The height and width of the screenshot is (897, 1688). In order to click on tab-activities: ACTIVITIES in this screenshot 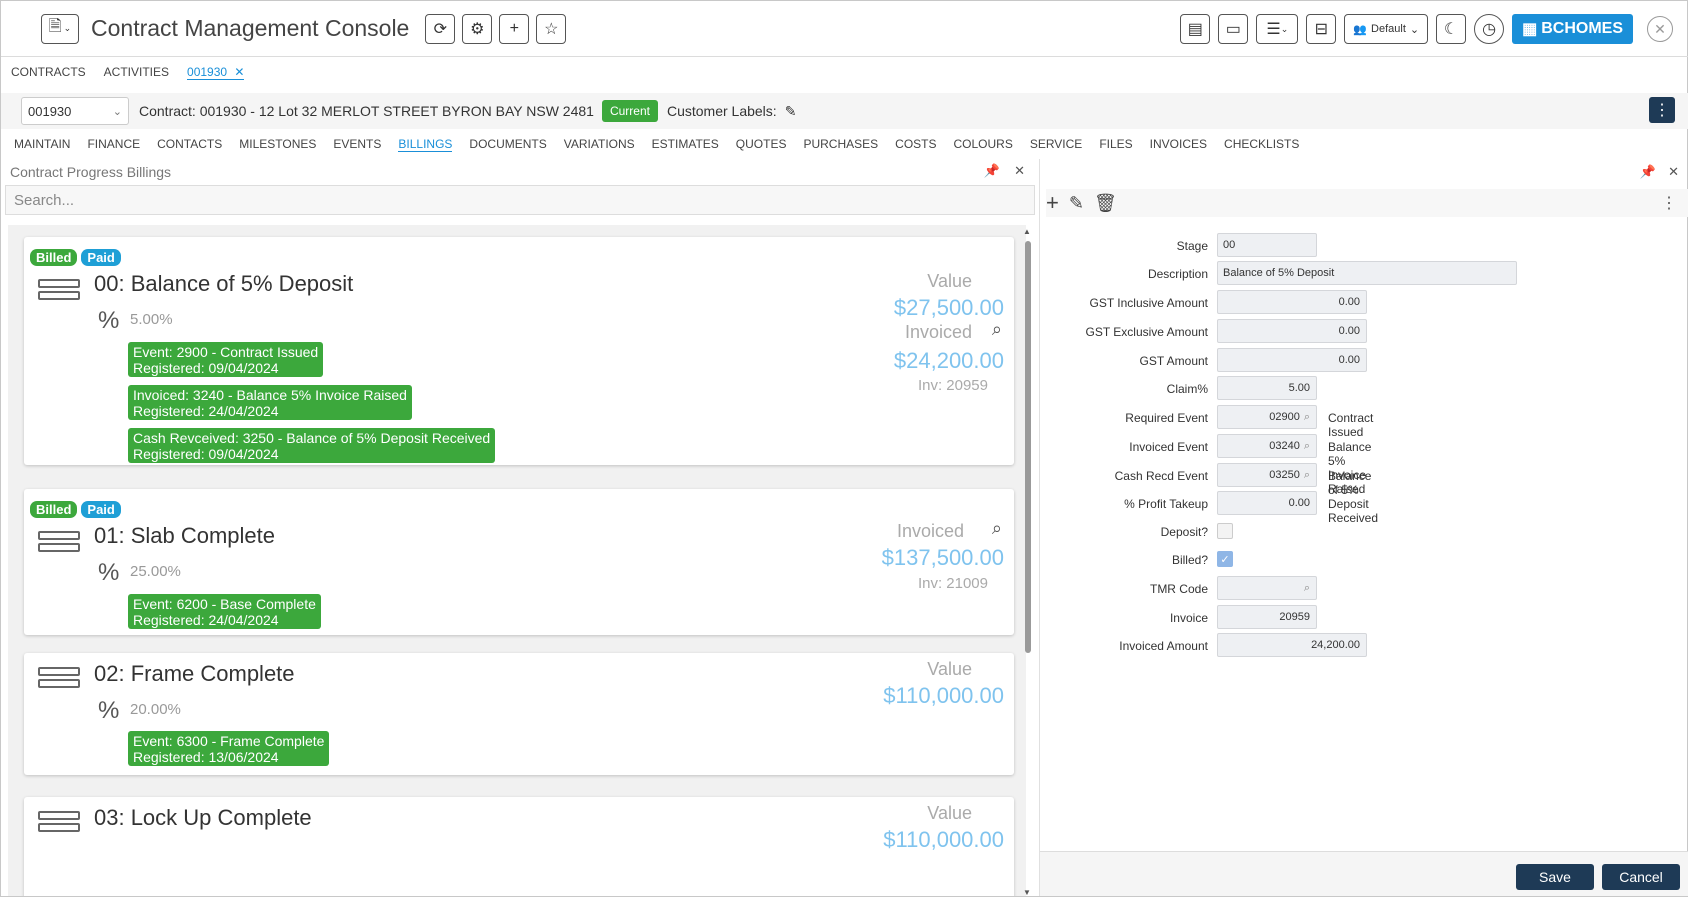, I will do `click(136, 72)`.